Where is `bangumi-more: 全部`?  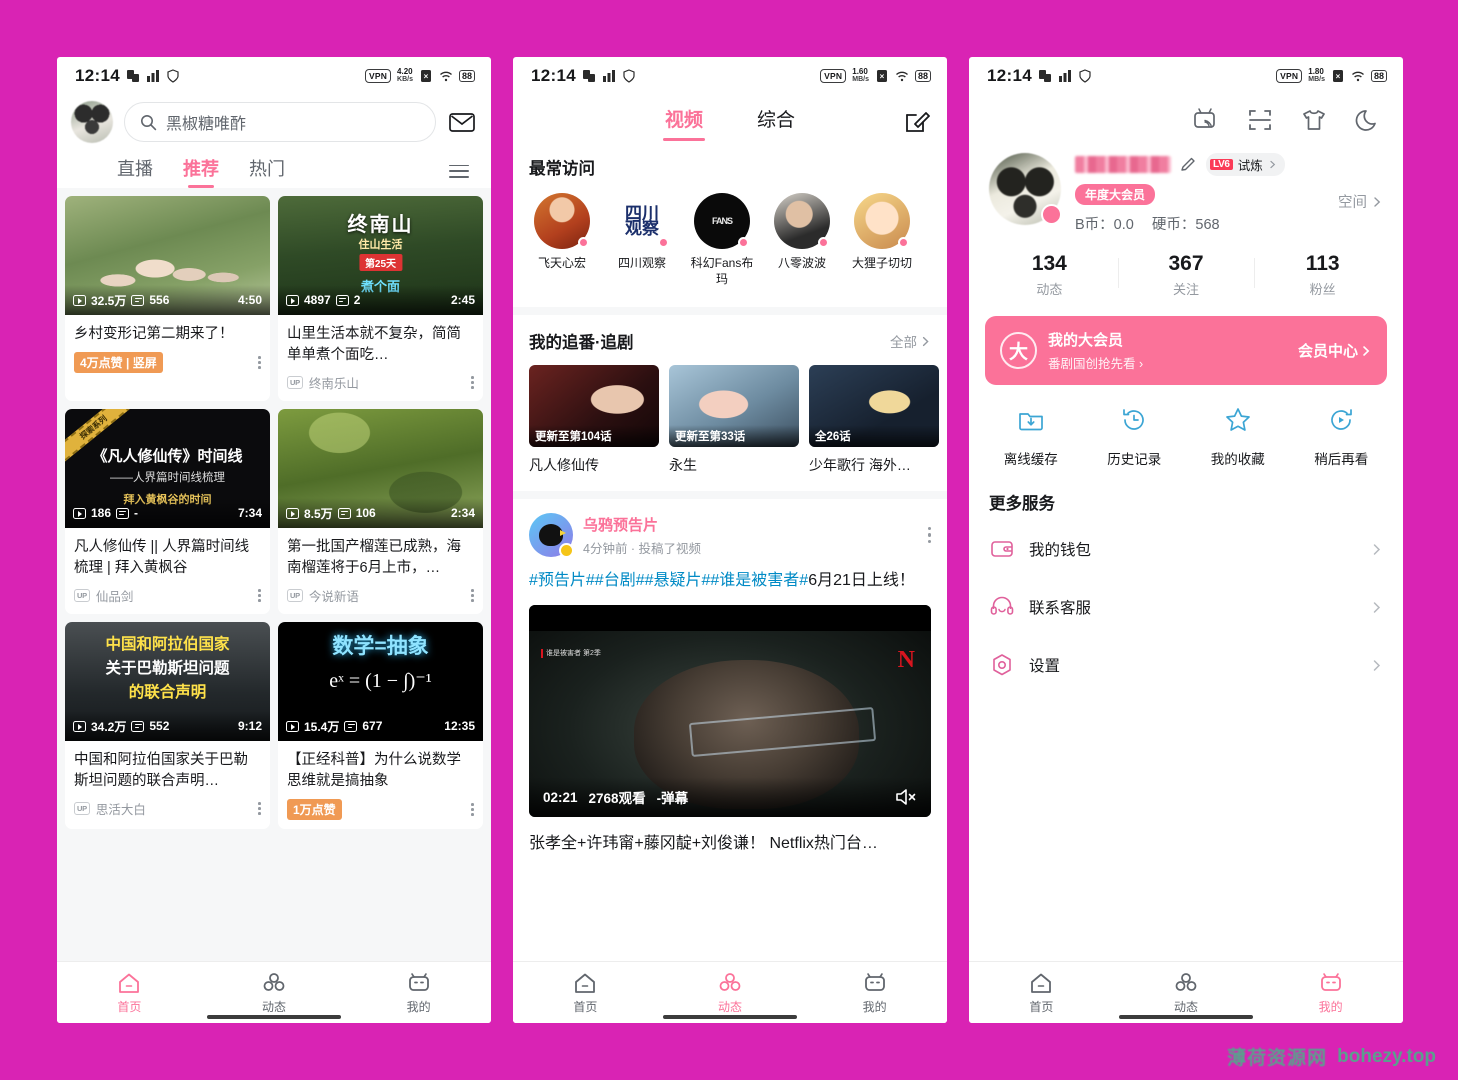
bangumi-more: 全部 is located at coordinates (910, 341).